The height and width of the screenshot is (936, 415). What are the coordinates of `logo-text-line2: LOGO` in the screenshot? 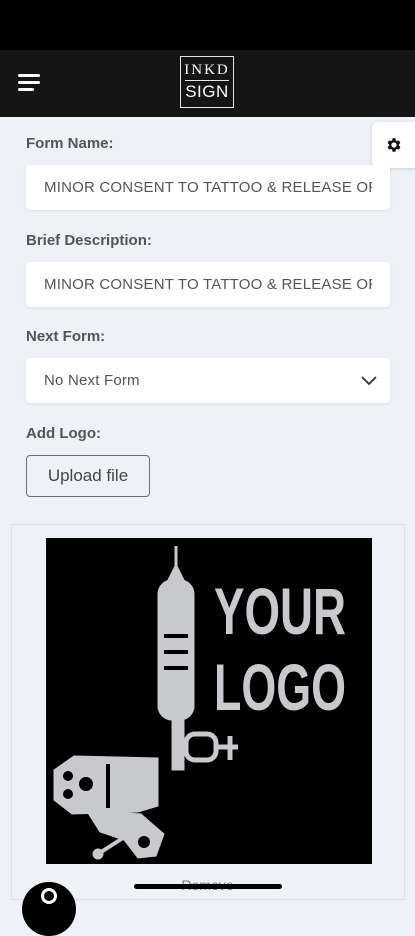 It's located at (280, 687).